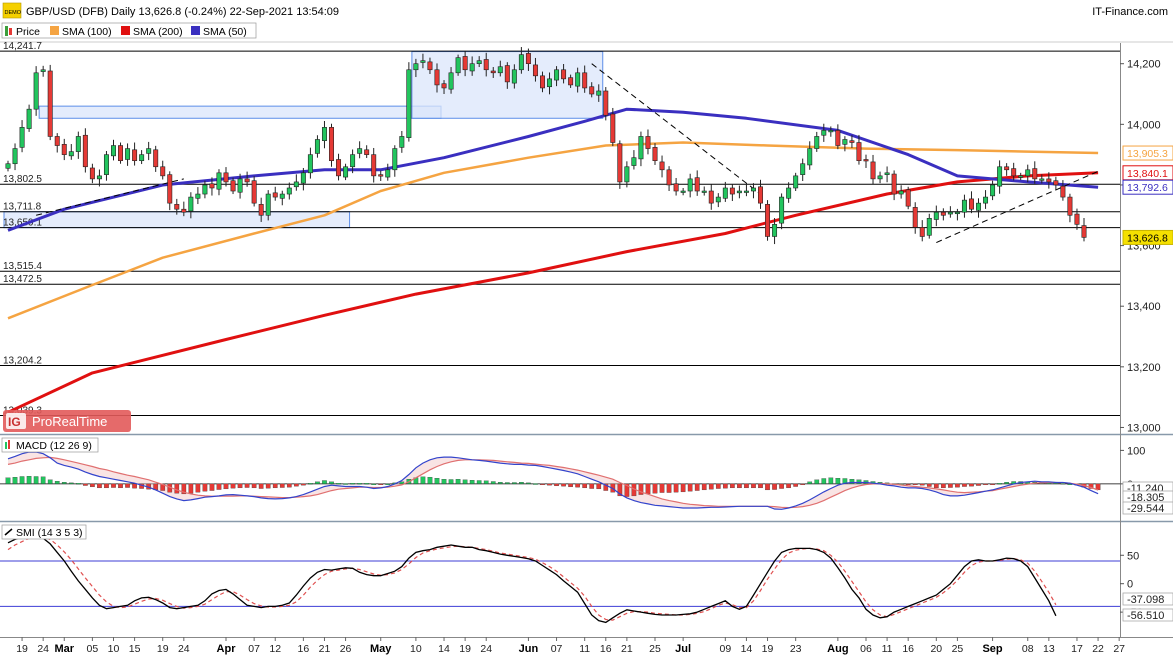  What do you see at coordinates (158, 32) in the screenshot?
I see `legend-label-sma200: SMA (200)` at bounding box center [158, 32].